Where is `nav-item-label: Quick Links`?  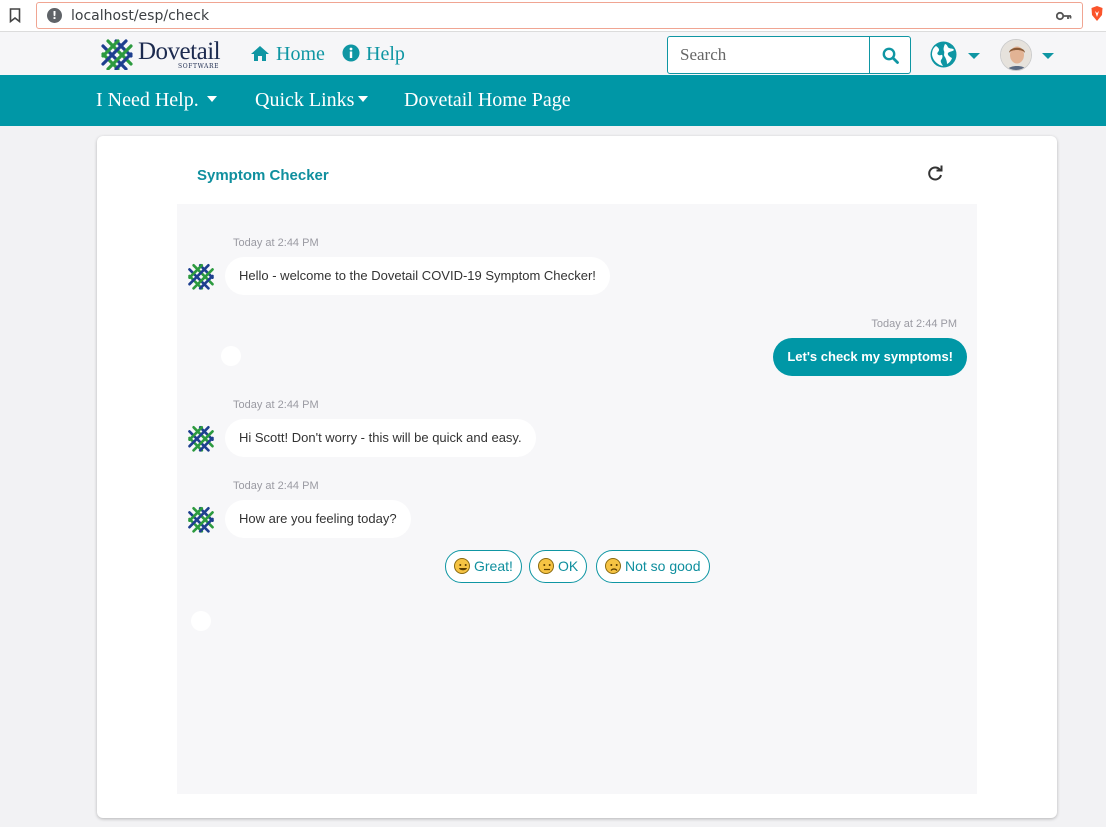
nav-item-label: Quick Links is located at coordinates (305, 100).